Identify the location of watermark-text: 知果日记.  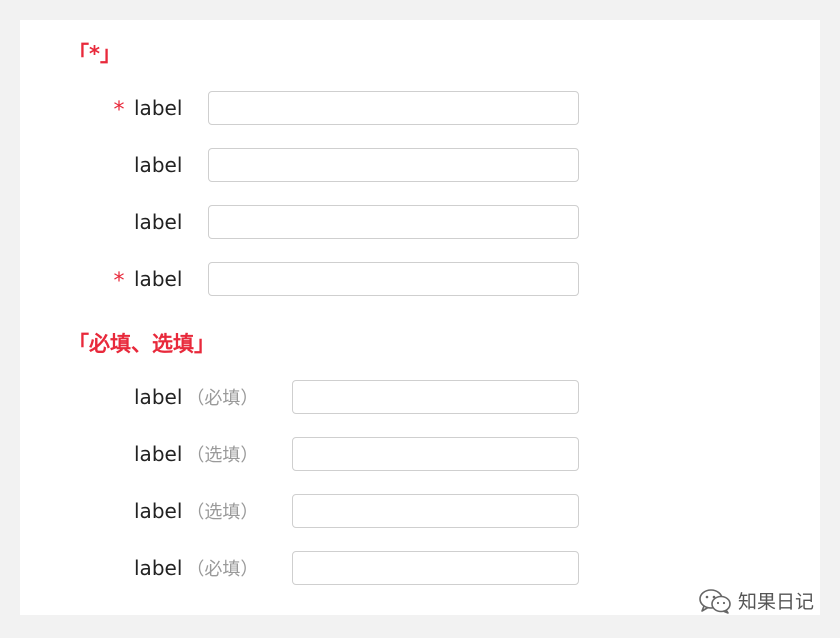
(775, 602).